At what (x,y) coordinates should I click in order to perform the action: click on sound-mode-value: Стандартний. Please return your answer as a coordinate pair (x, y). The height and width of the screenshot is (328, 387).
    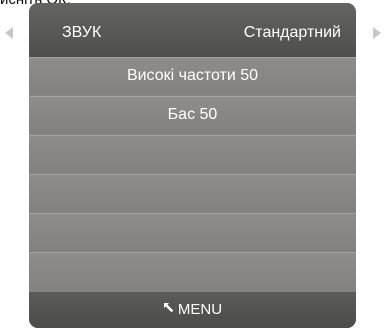
    Looking at the image, I should click on (292, 33).